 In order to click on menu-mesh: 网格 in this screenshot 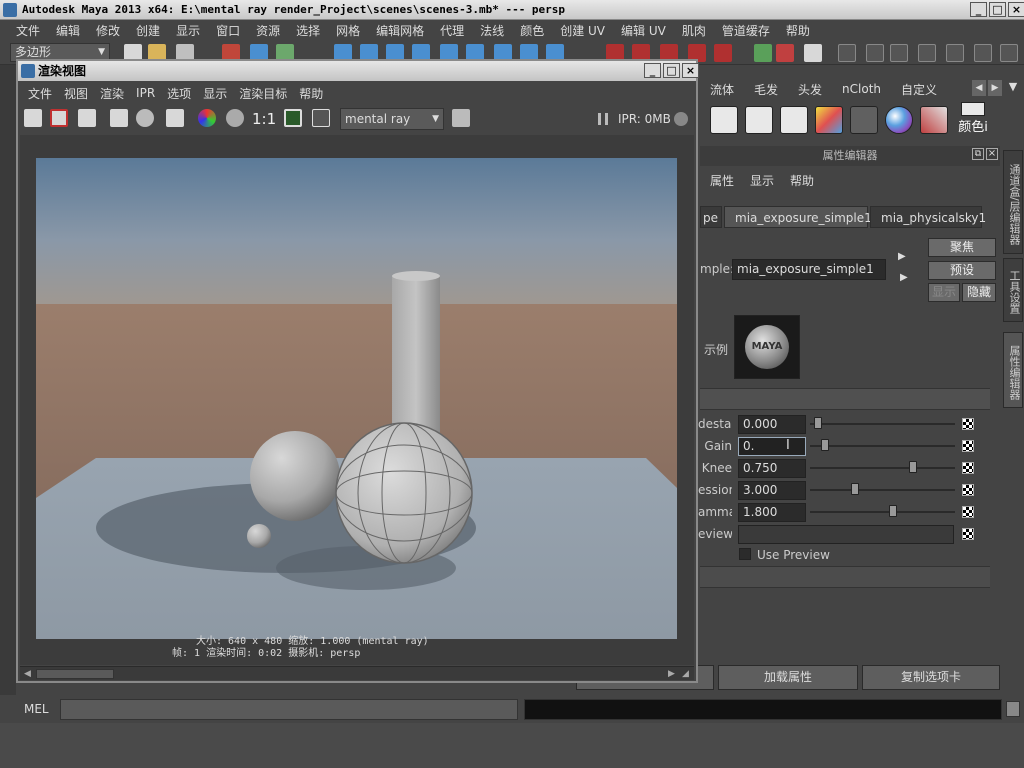, I will do `click(348, 30)`.